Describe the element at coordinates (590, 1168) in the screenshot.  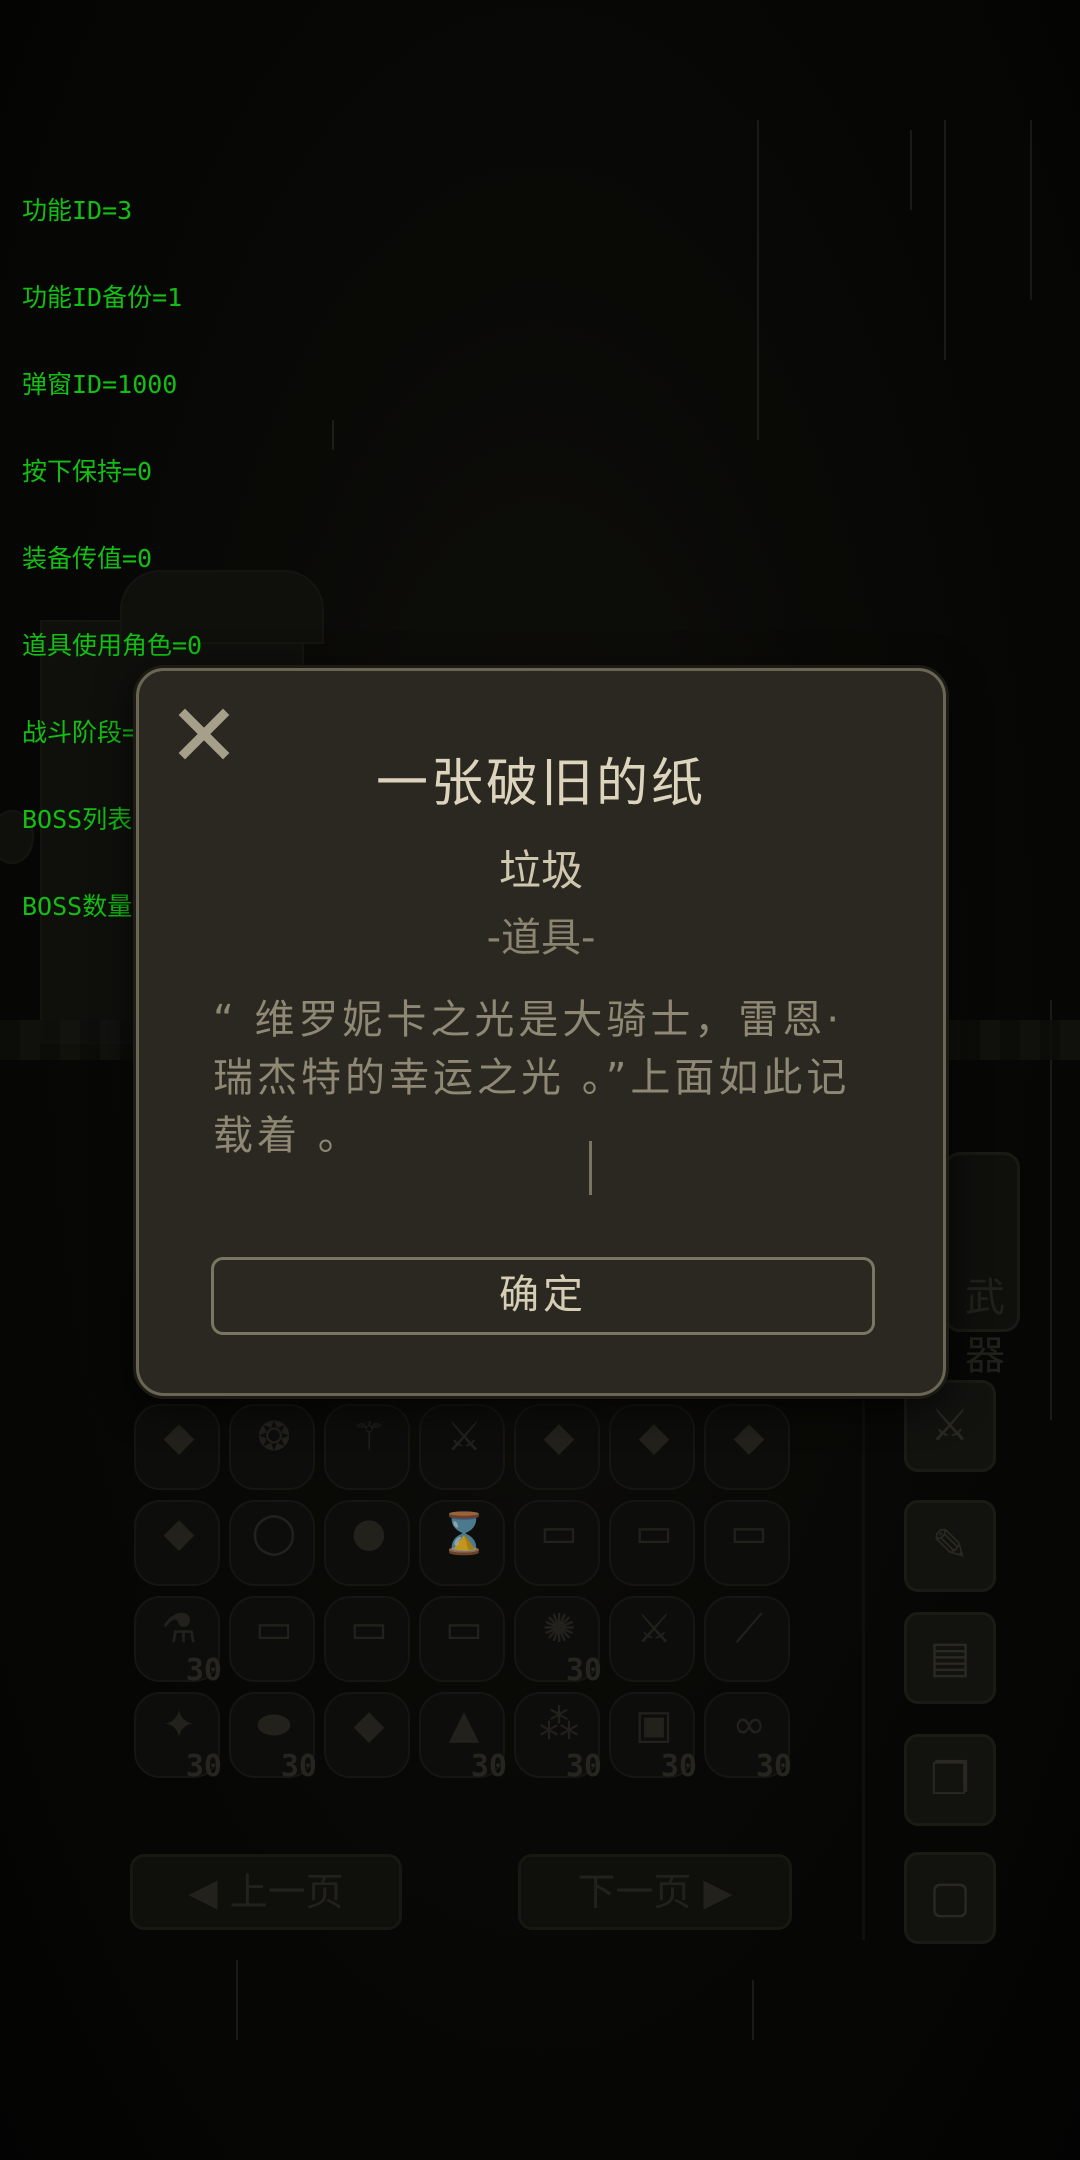
I see `text-caret` at that location.